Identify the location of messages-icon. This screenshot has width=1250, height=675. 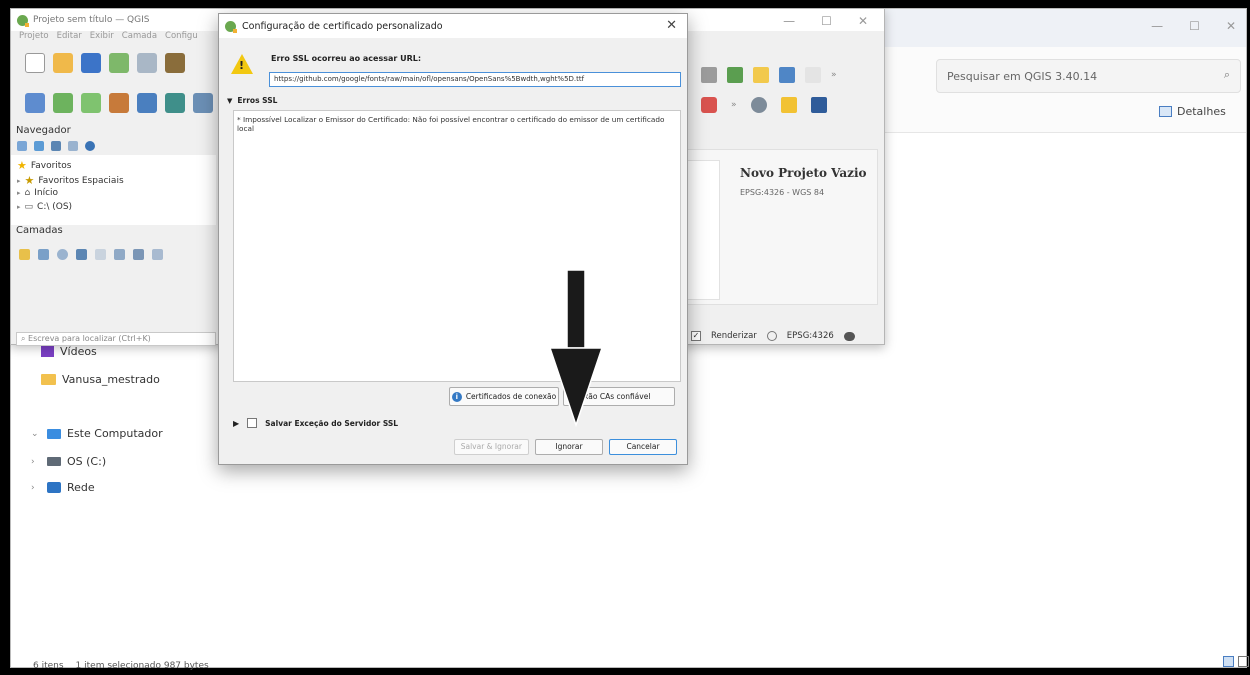
(849, 336).